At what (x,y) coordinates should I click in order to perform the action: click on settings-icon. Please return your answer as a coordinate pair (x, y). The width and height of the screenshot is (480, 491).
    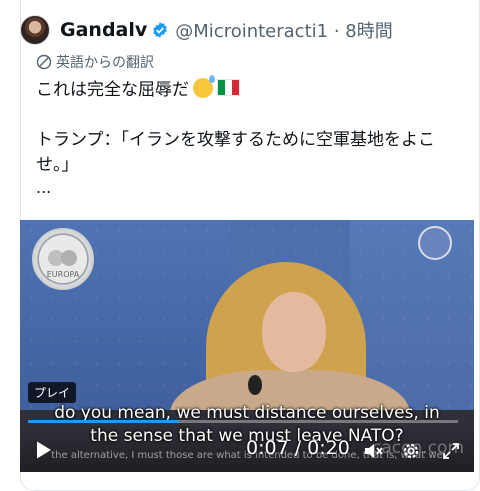
    Looking at the image, I should click on (411, 451).